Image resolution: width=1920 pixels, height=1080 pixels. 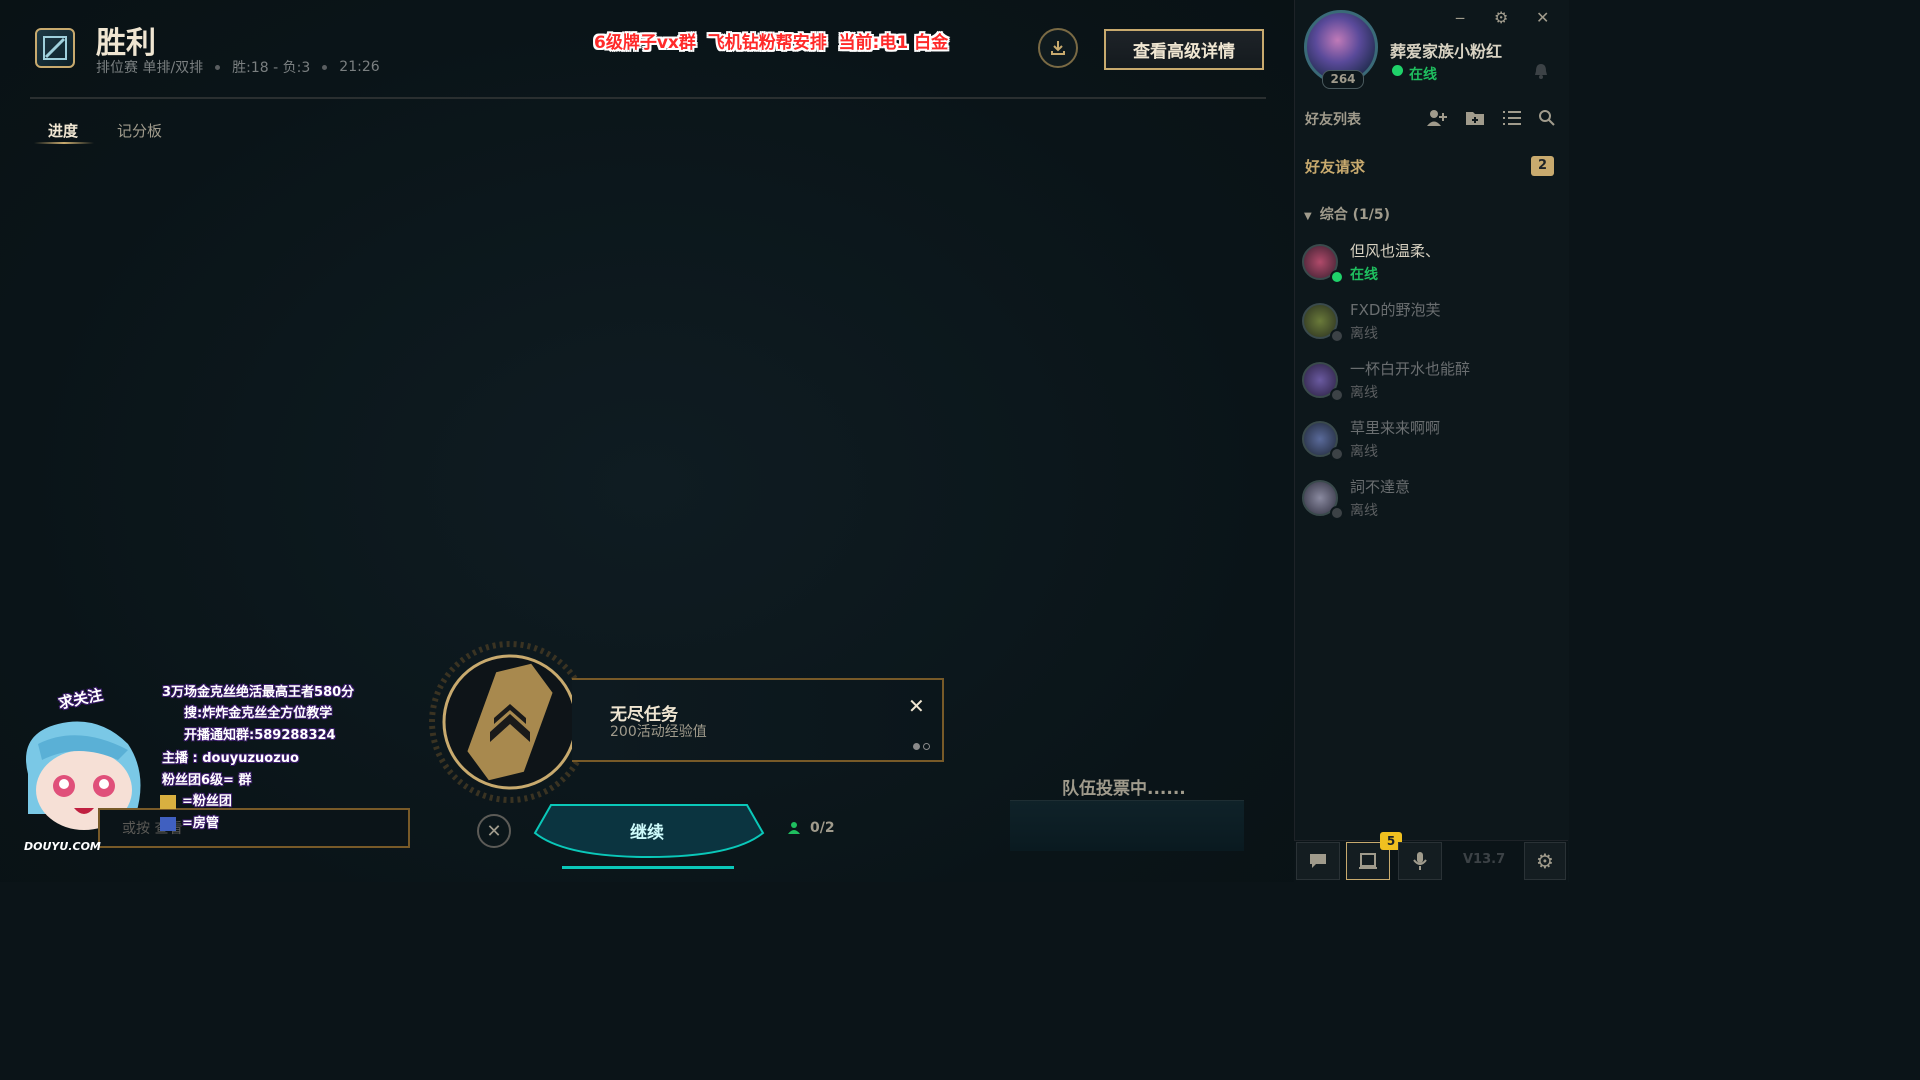 What do you see at coordinates (1395, 310) in the screenshot?
I see `friend-name: FXD的野泡芙` at bounding box center [1395, 310].